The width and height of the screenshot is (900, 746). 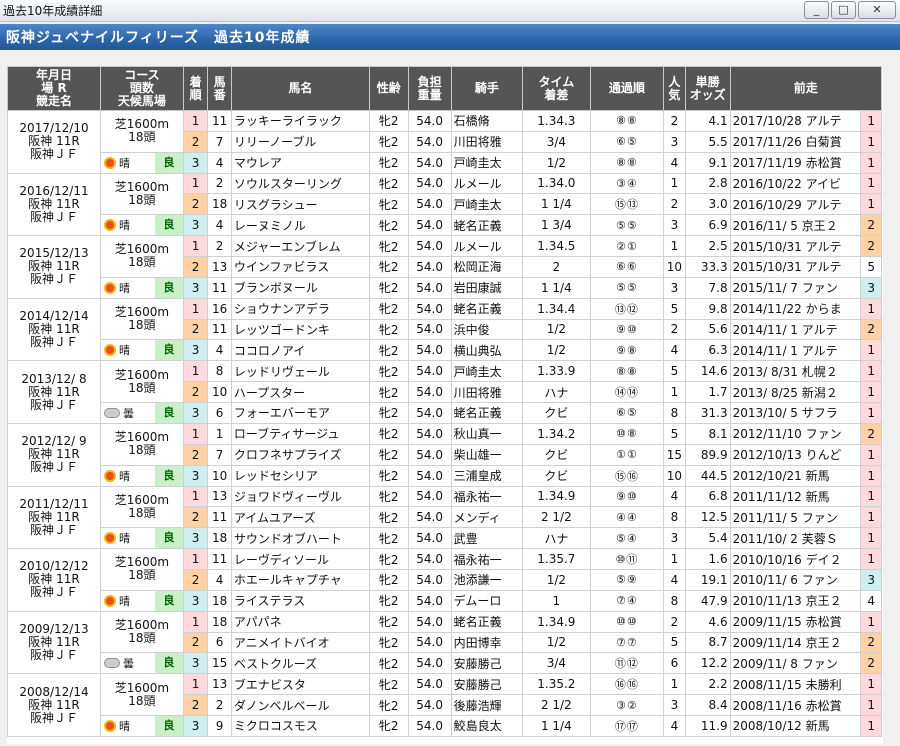 What do you see at coordinates (487, 600) in the screenshot?
I see `jockey-name: デムーロ` at bounding box center [487, 600].